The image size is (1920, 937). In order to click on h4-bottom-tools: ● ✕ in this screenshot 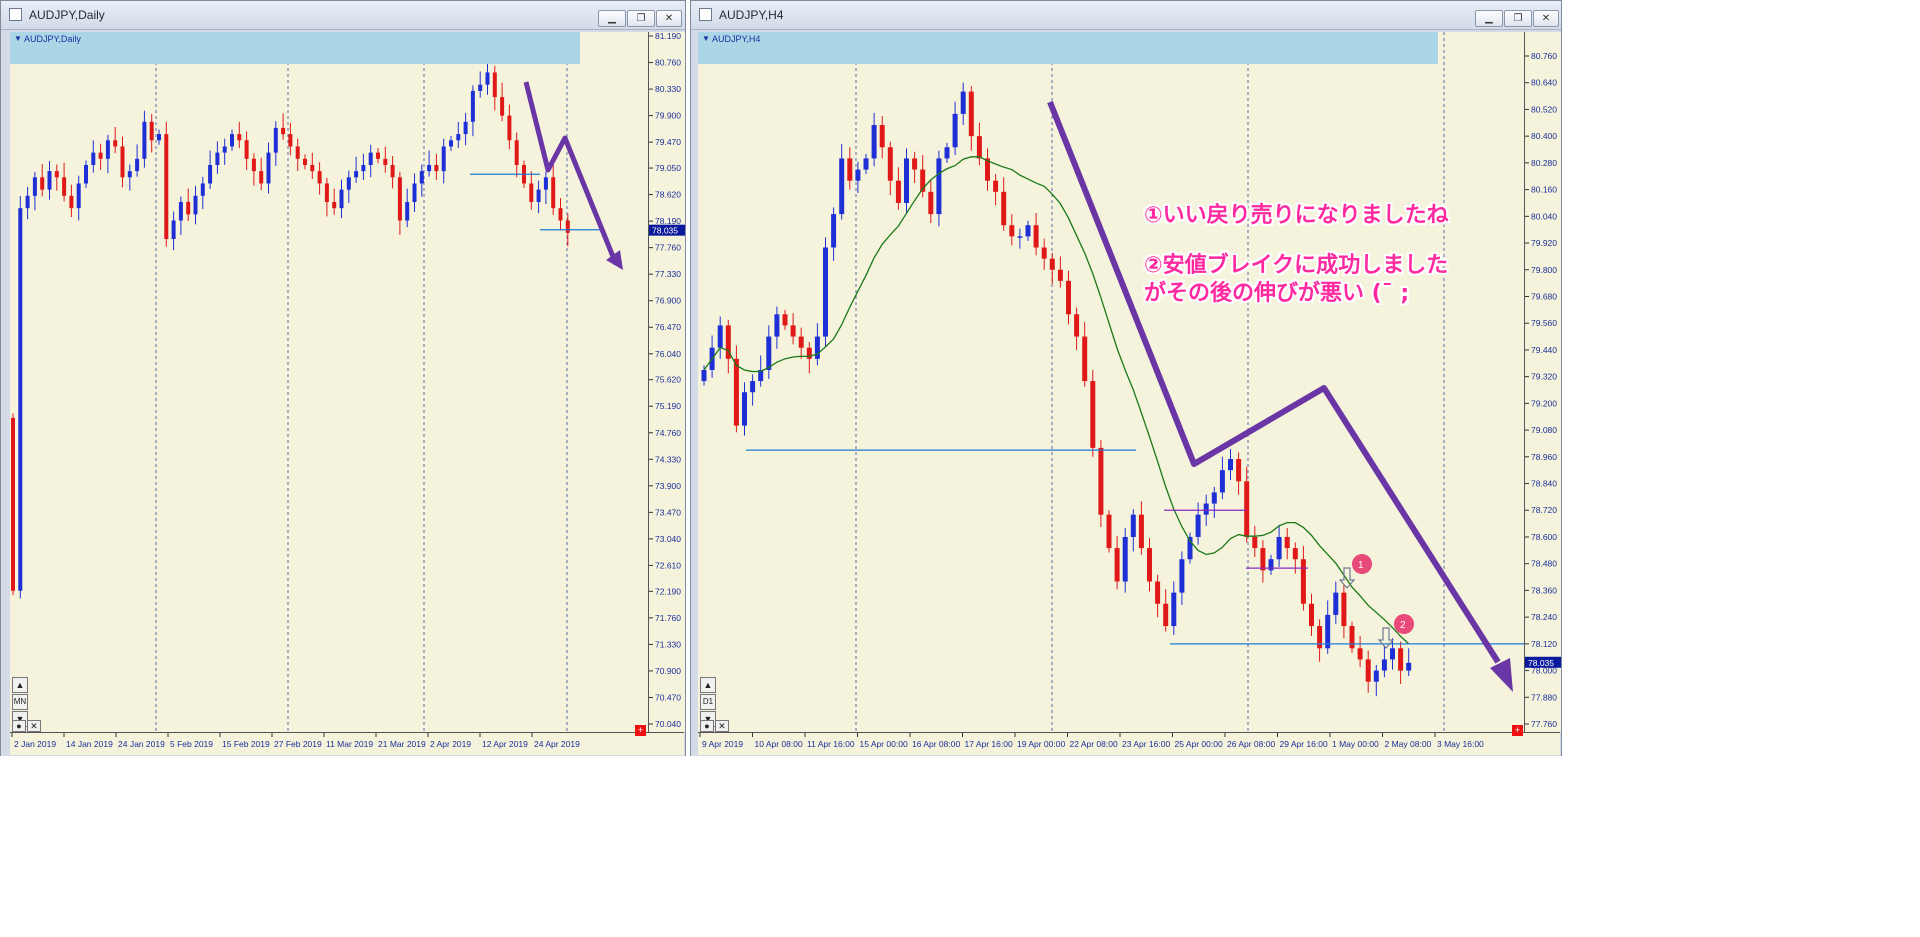, I will do `click(715, 726)`.